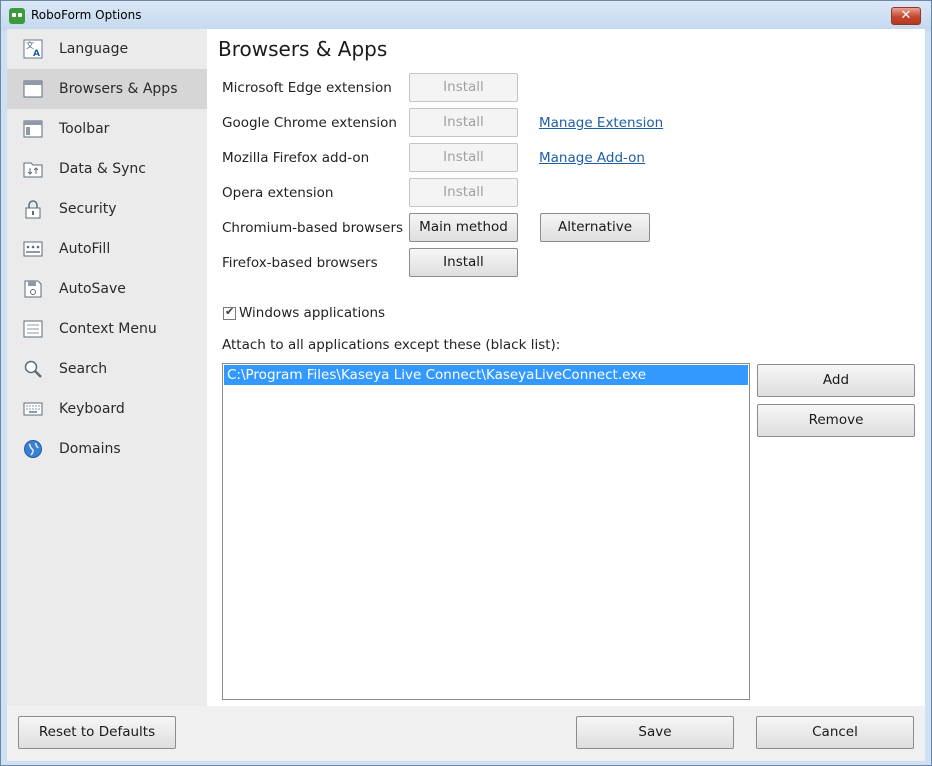 Image resolution: width=932 pixels, height=766 pixels. Describe the element at coordinates (33, 209) in the screenshot. I see `lock-icon` at that location.